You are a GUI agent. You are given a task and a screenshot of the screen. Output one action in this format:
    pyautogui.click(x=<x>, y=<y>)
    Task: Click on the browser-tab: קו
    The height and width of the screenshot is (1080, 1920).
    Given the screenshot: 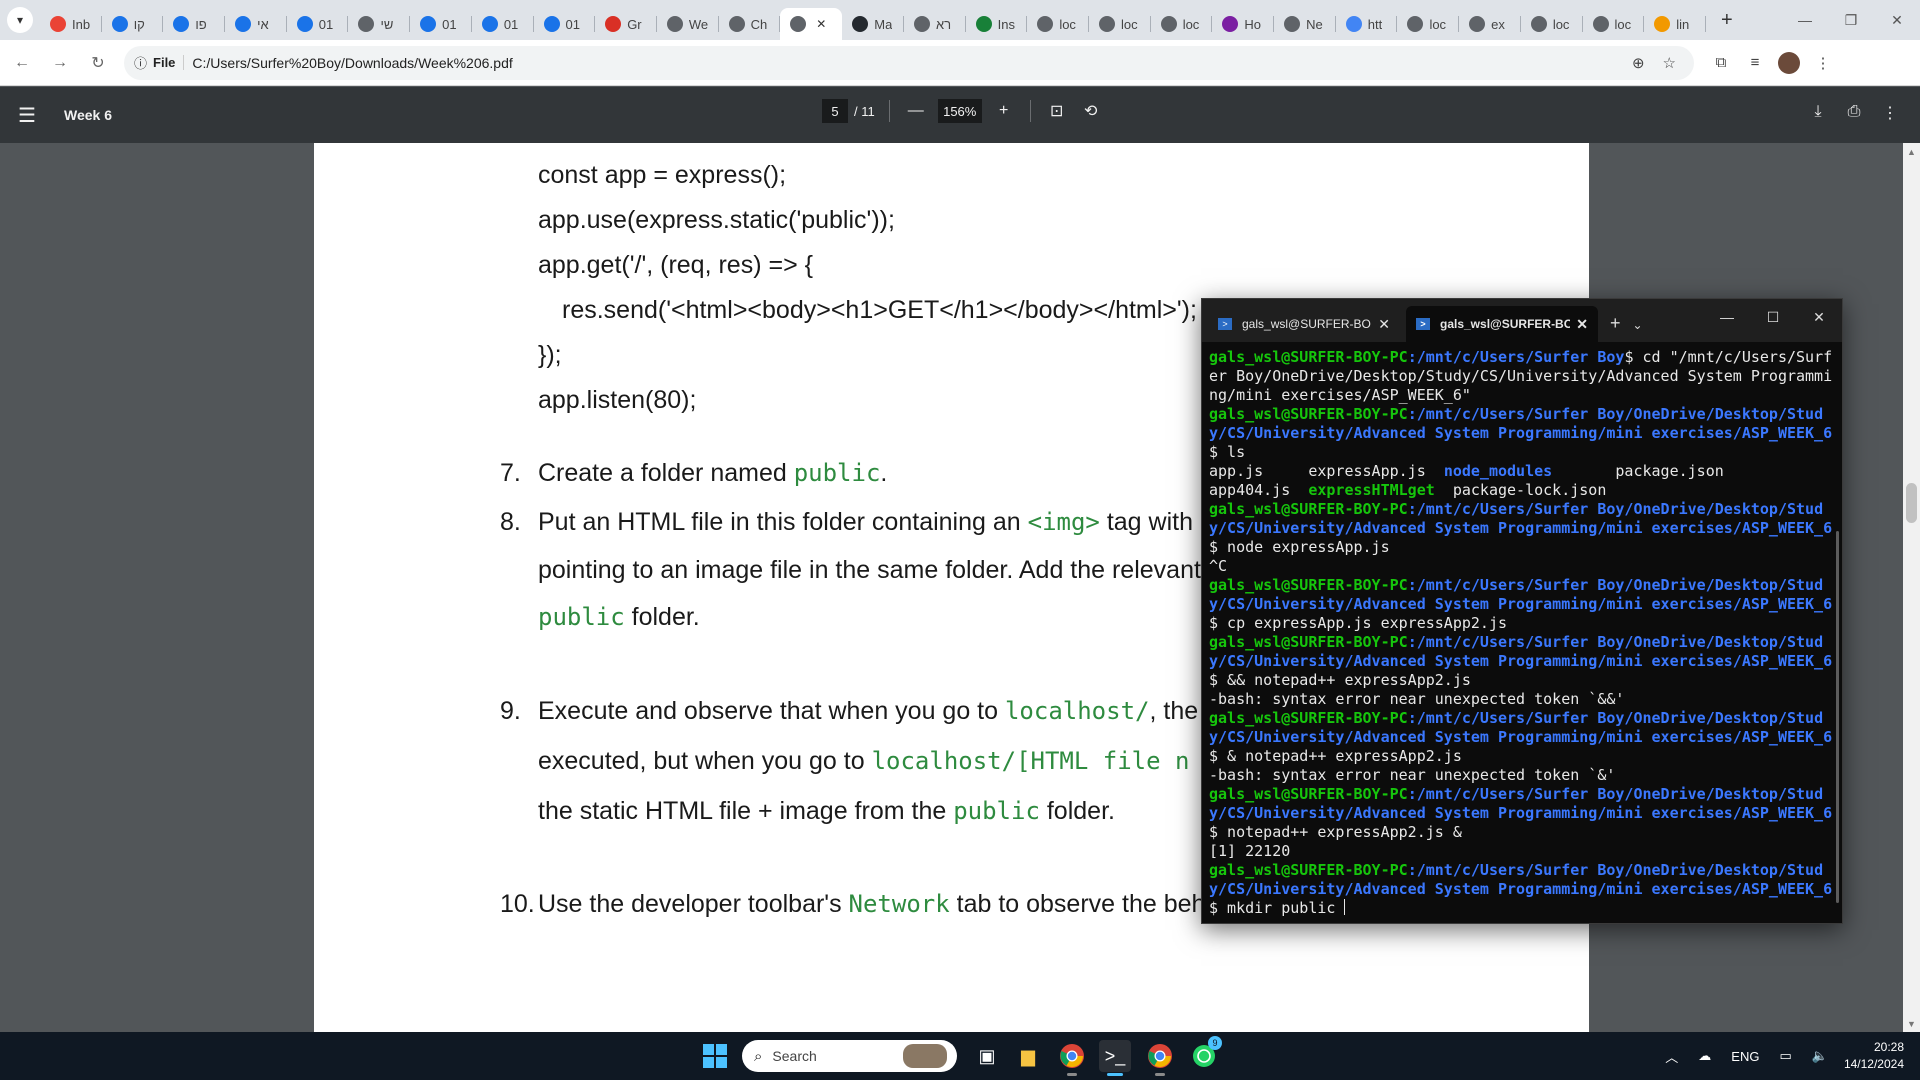 What is the action you would take?
    pyautogui.click(x=133, y=24)
    